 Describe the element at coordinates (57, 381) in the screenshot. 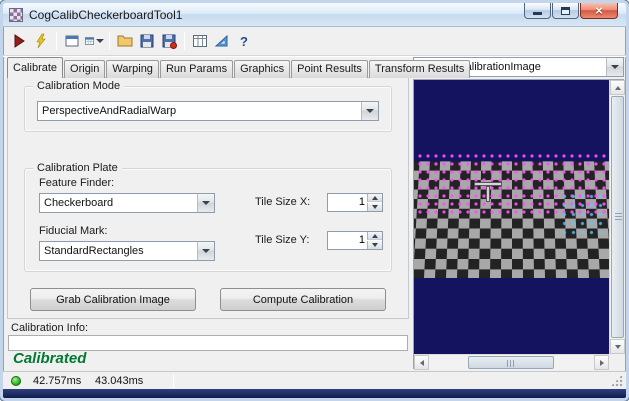

I see `run-time: 42.757ms` at that location.